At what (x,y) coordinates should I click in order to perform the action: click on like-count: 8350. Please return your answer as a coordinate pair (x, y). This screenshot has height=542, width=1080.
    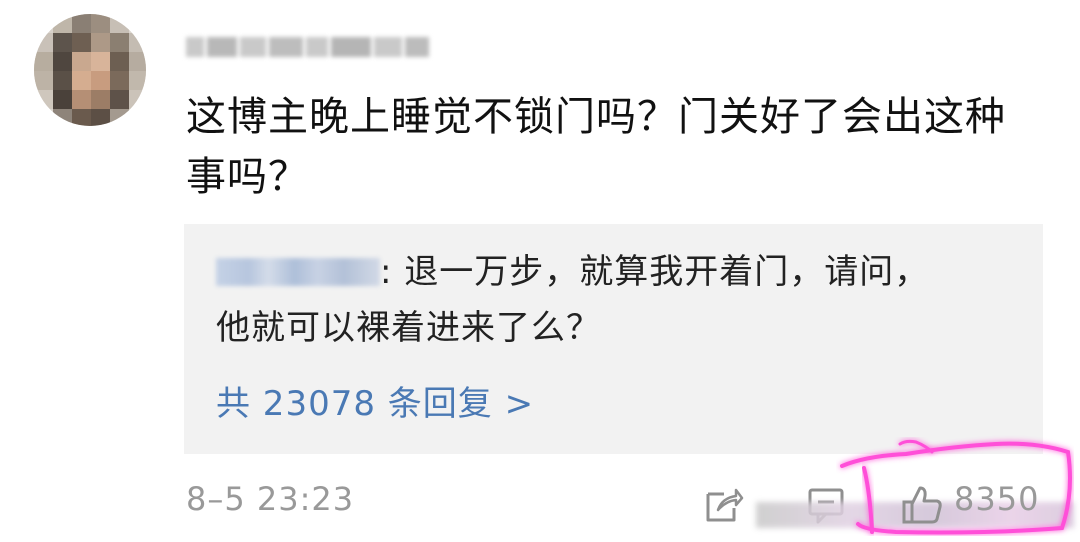
    Looking at the image, I should click on (997, 499).